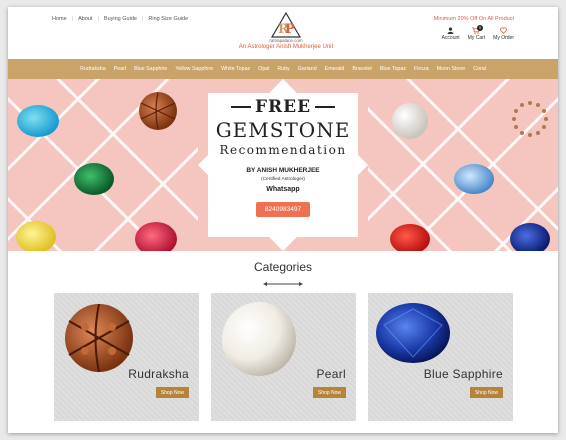 The width and height of the screenshot is (566, 440). Describe the element at coordinates (38, 121) in the screenshot. I see `turquoise-gem` at that location.